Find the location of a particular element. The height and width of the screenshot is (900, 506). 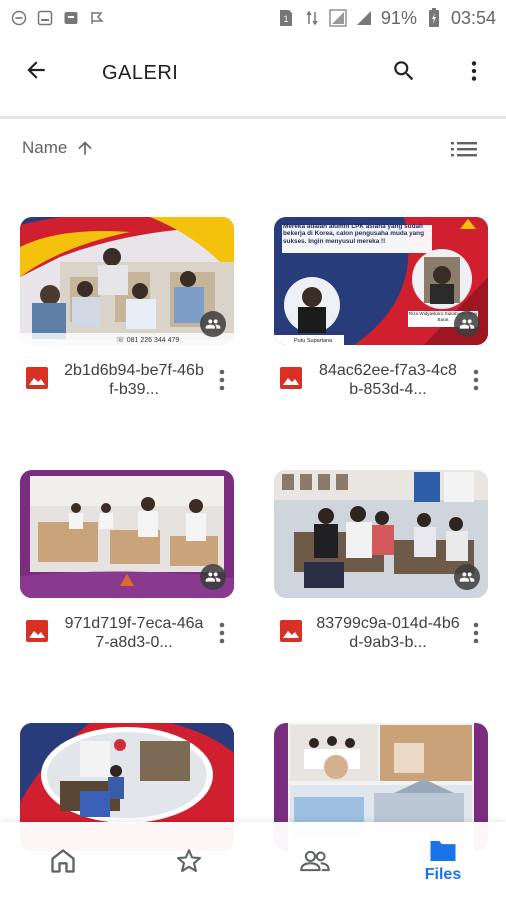

list-view-toggle is located at coordinates (464, 150).